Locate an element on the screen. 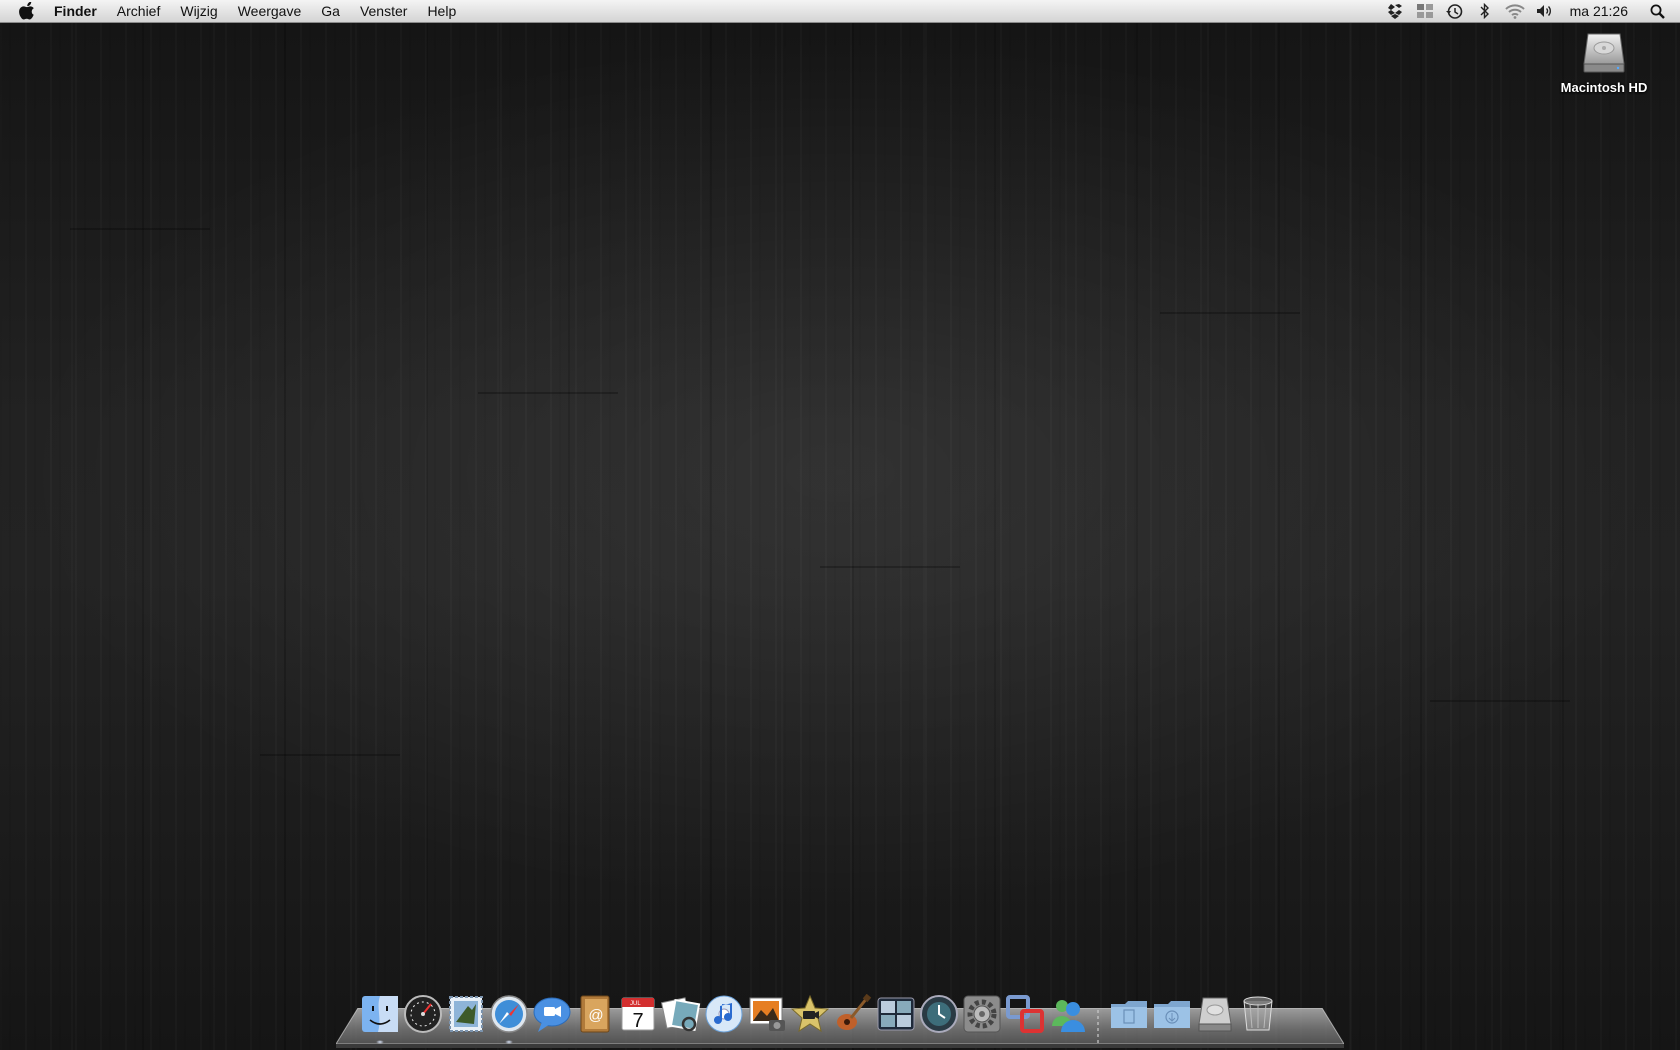 Image resolution: width=1680 pixels, height=1050 pixels. menu-venster: Venster is located at coordinates (383, 11).